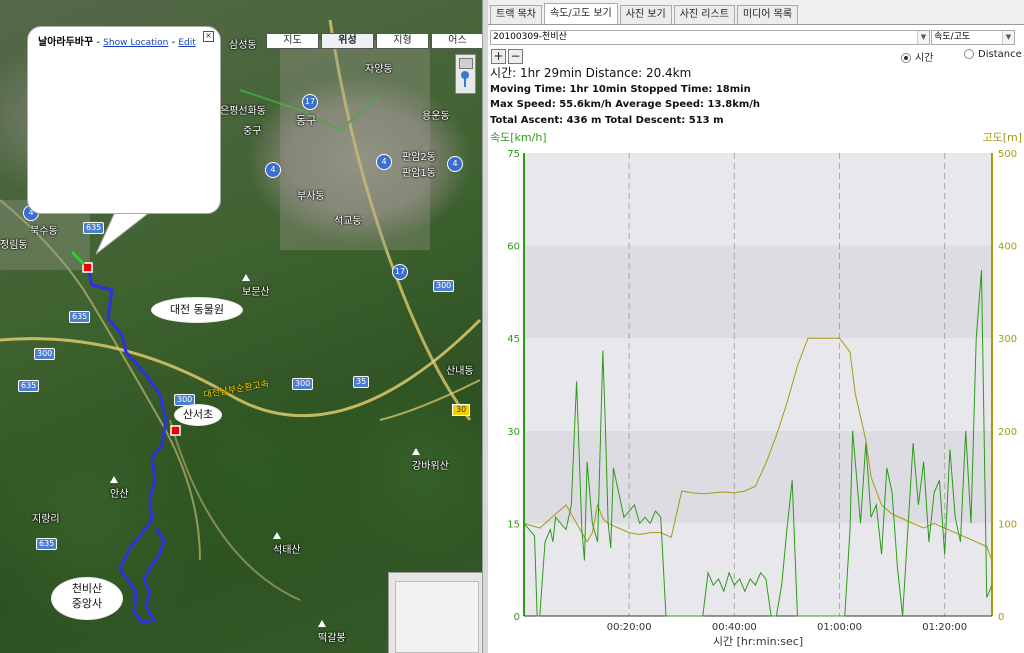 Image resolution: width=1024 pixels, height=653 pixels. I want to click on place-label: 판암1동, so click(419, 173).